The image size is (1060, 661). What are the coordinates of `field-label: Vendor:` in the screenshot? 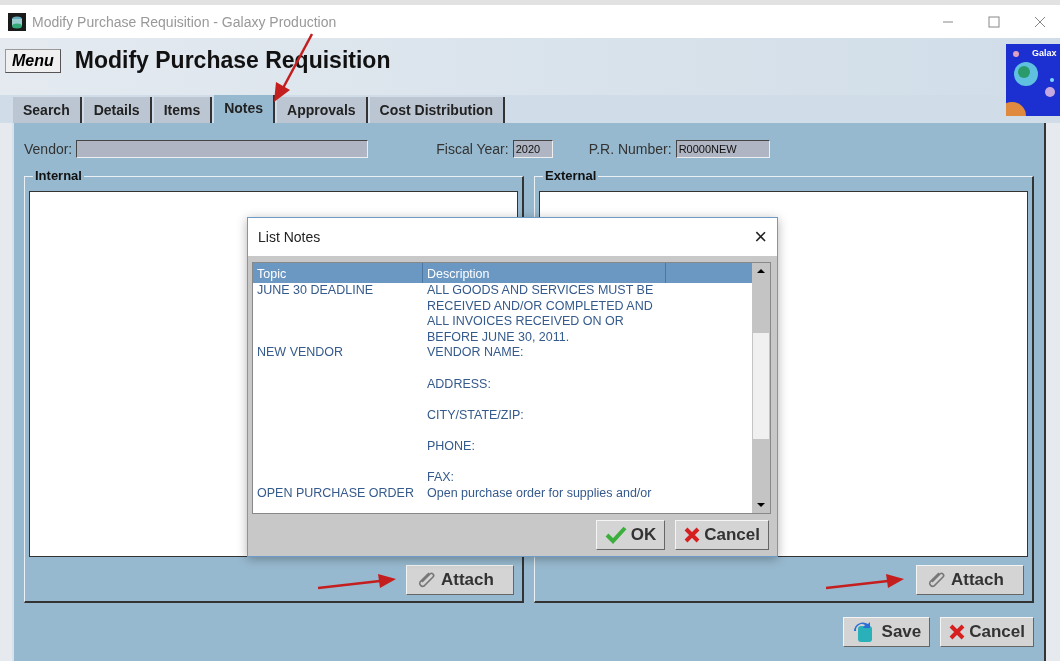 It's located at (48, 149).